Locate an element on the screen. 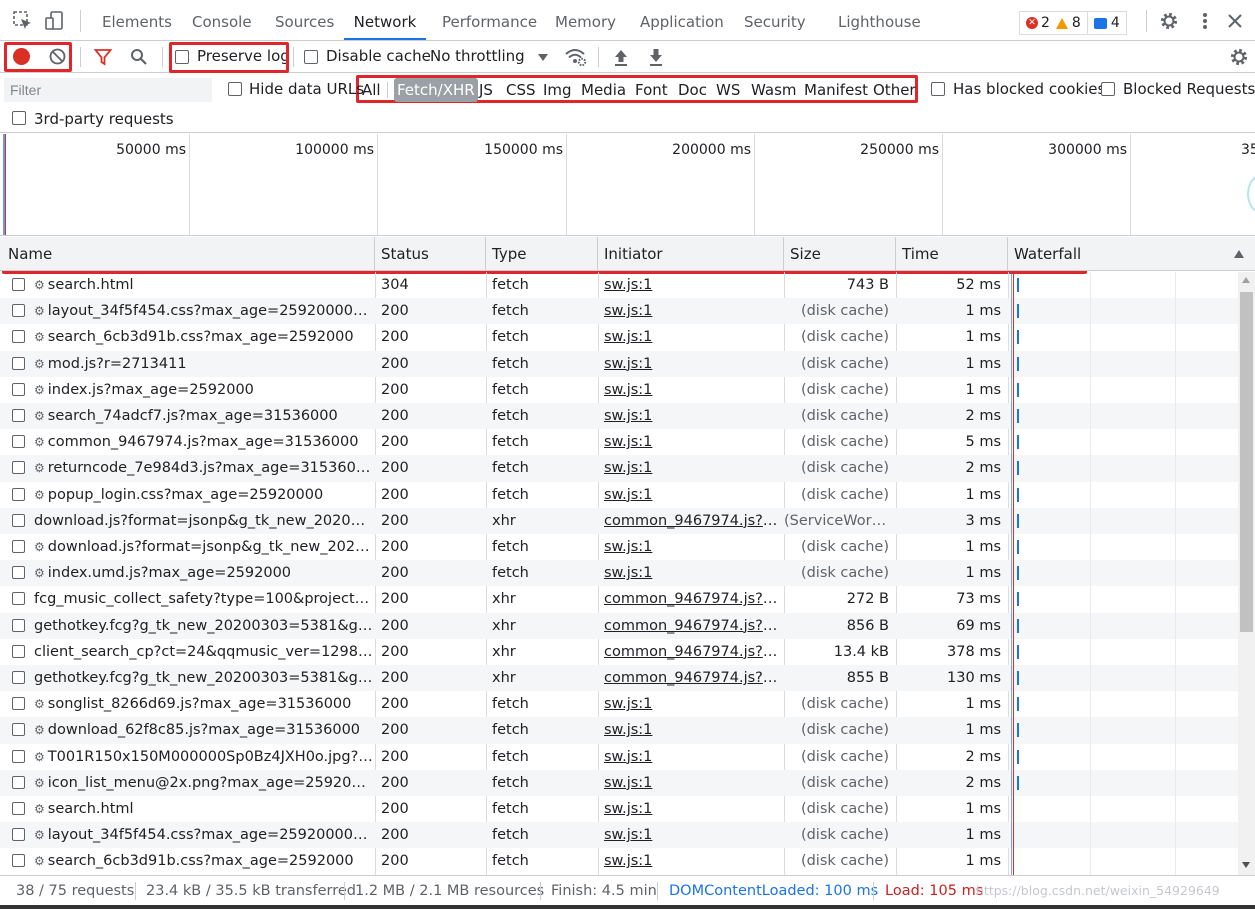 The height and width of the screenshot is (909, 1255). has-blocked-cookies-checkbox is located at coordinates (938, 89).